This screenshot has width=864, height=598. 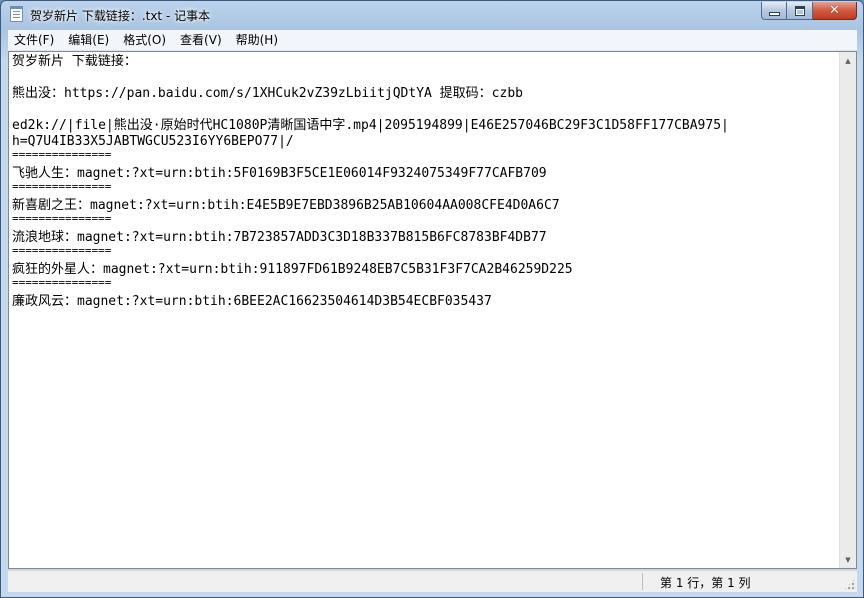 I want to click on maximize-icon, so click(x=799, y=10).